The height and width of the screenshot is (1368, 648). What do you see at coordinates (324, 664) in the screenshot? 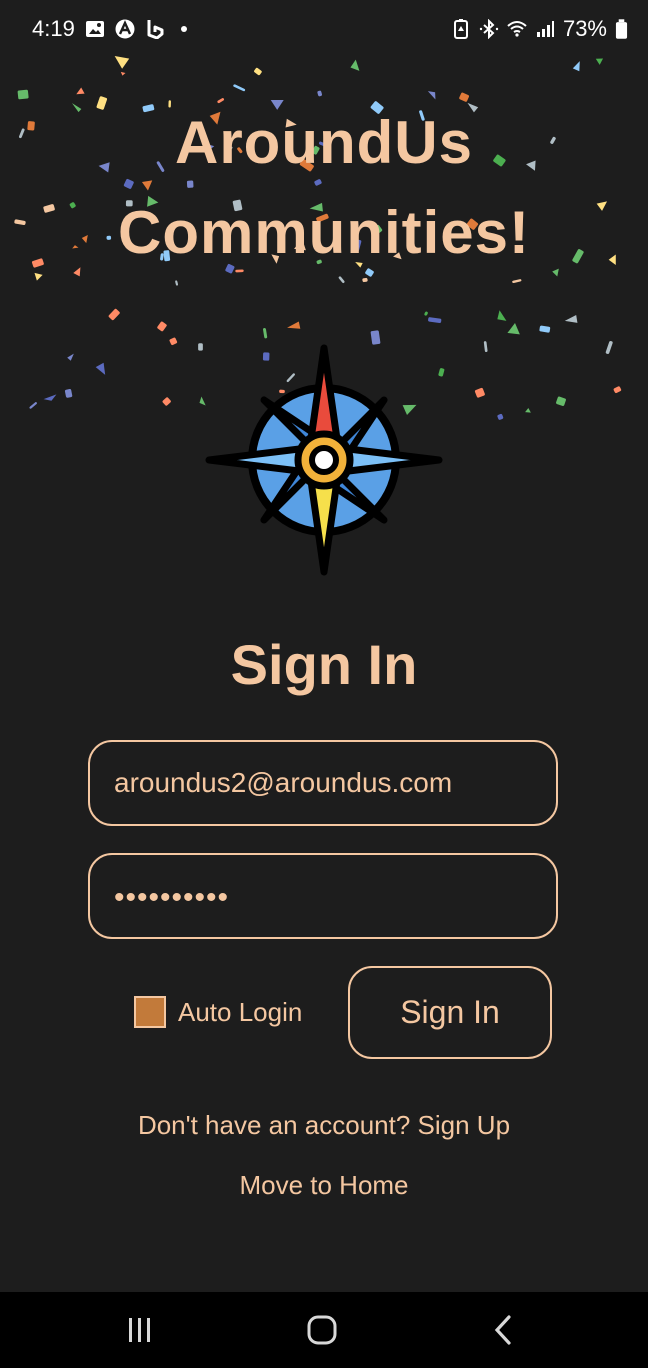
I see `sign-in-heading: Sign In` at bounding box center [324, 664].